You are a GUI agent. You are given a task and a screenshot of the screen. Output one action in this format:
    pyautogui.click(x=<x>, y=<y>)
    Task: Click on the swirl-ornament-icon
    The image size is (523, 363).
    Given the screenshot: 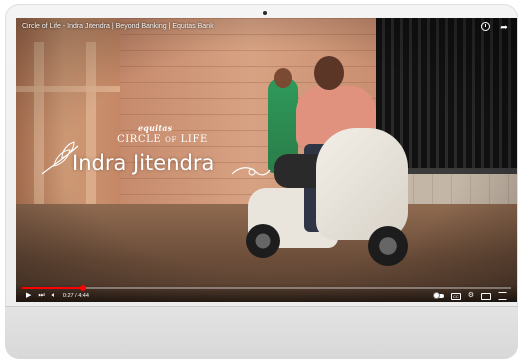 What is the action you would take?
    pyautogui.click(x=251, y=171)
    